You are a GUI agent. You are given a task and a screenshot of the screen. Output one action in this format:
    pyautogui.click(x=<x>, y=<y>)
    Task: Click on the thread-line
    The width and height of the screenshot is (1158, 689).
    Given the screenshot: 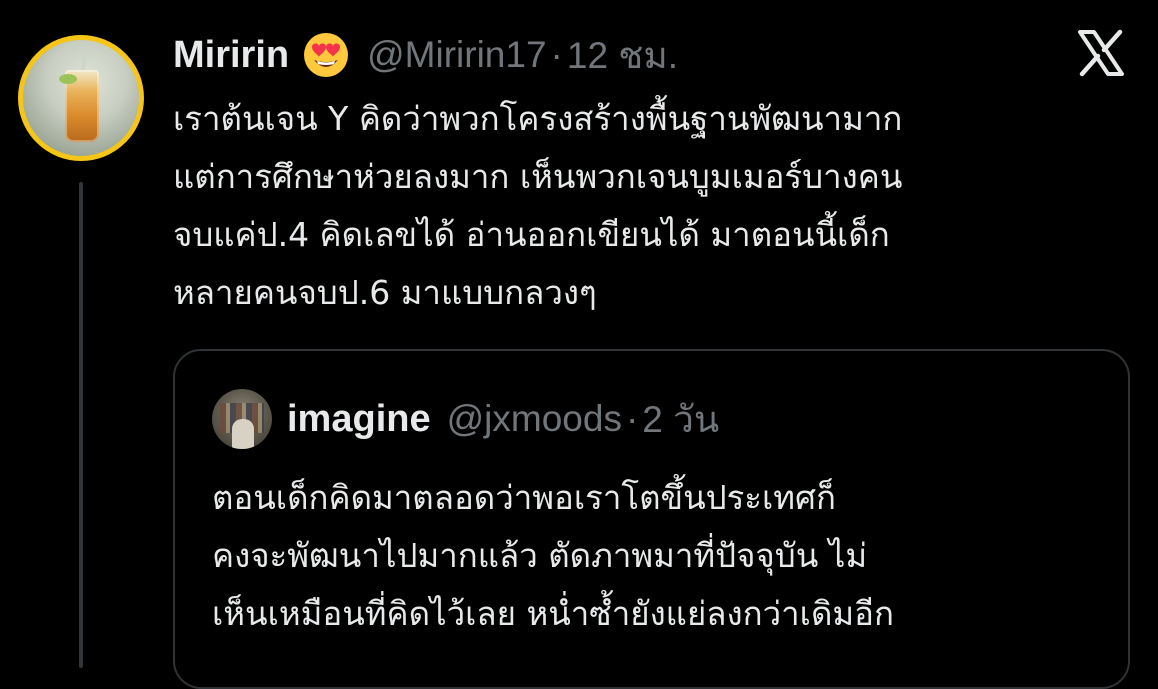 What is the action you would take?
    pyautogui.click(x=81, y=425)
    